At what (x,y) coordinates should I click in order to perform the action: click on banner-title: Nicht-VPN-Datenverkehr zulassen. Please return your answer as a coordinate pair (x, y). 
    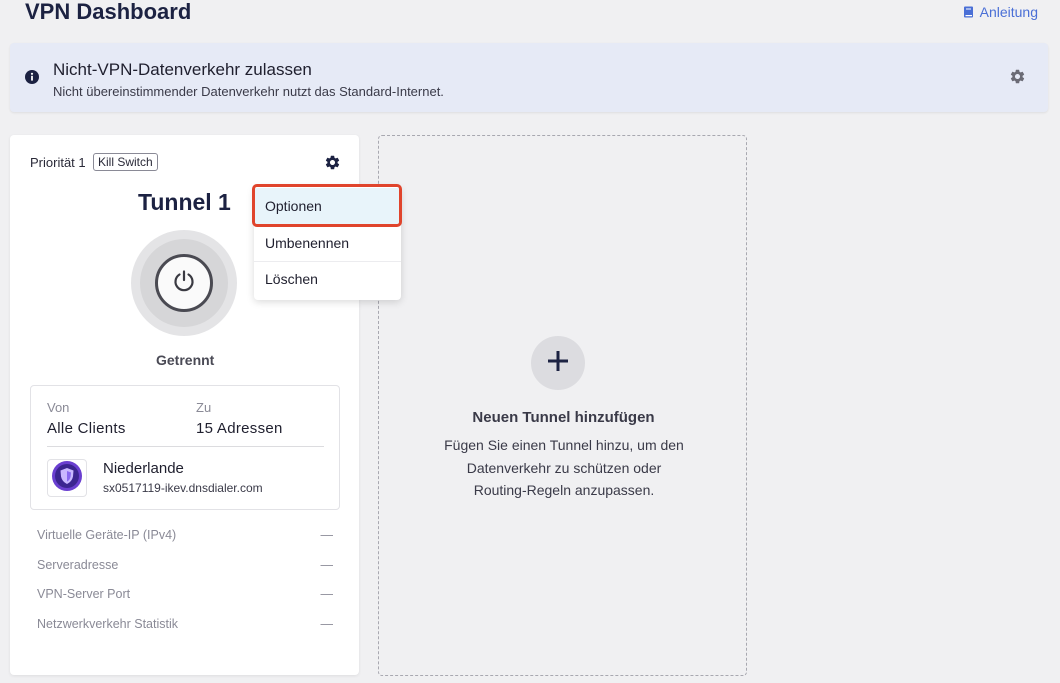
    Looking at the image, I should click on (182, 69).